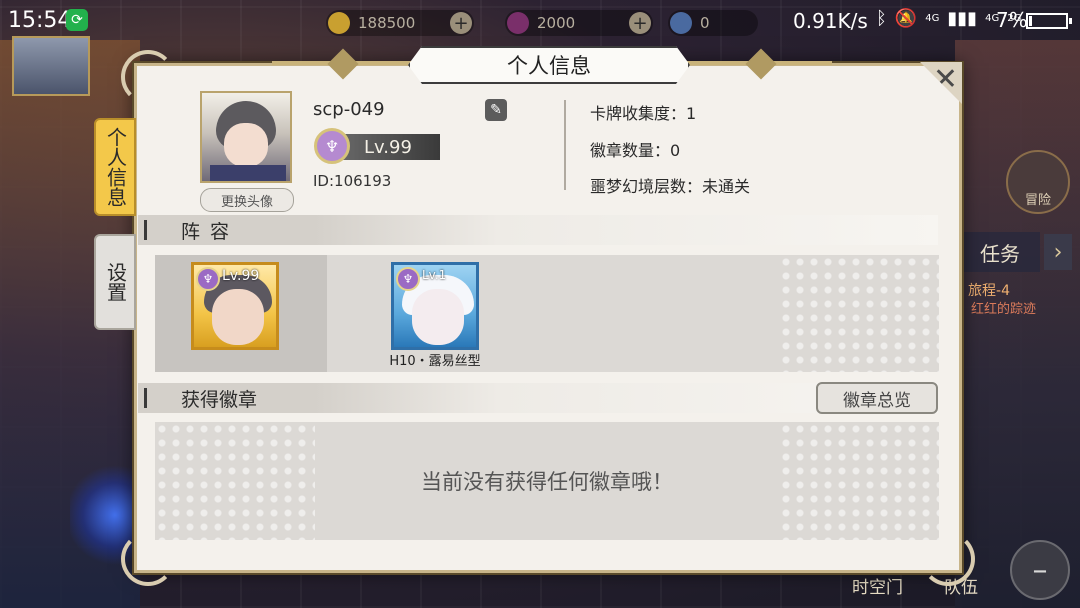 This screenshot has height=608, width=1080. Describe the element at coordinates (518, 23) in the screenshot. I see `gem-icon` at that location.